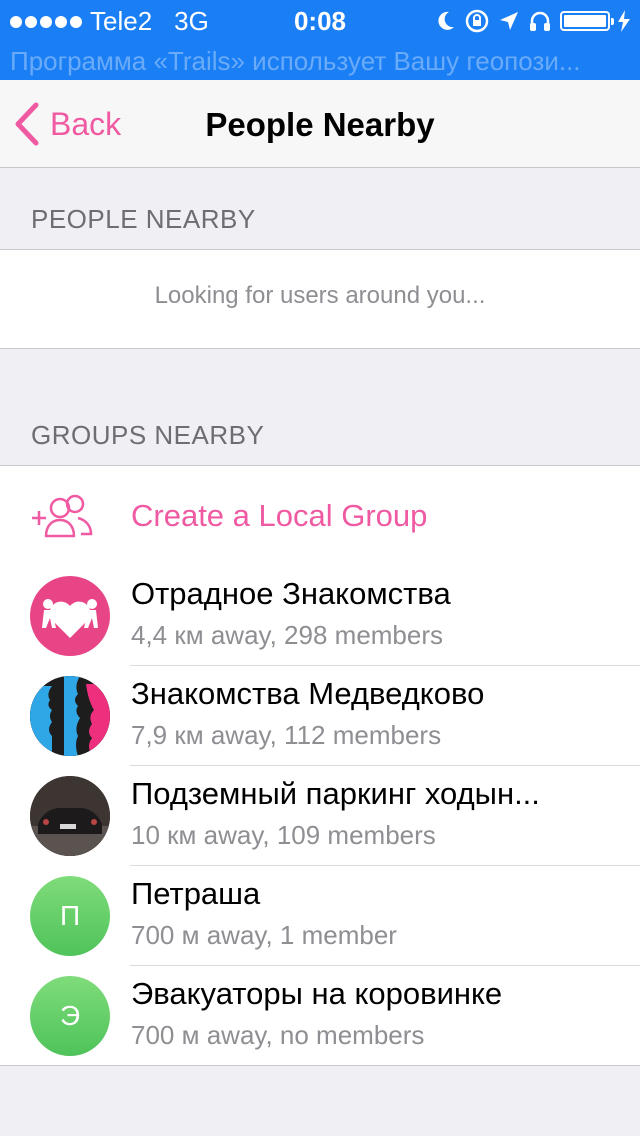  I want to click on create-local-group-button: Create a Local Group, so click(320, 516).